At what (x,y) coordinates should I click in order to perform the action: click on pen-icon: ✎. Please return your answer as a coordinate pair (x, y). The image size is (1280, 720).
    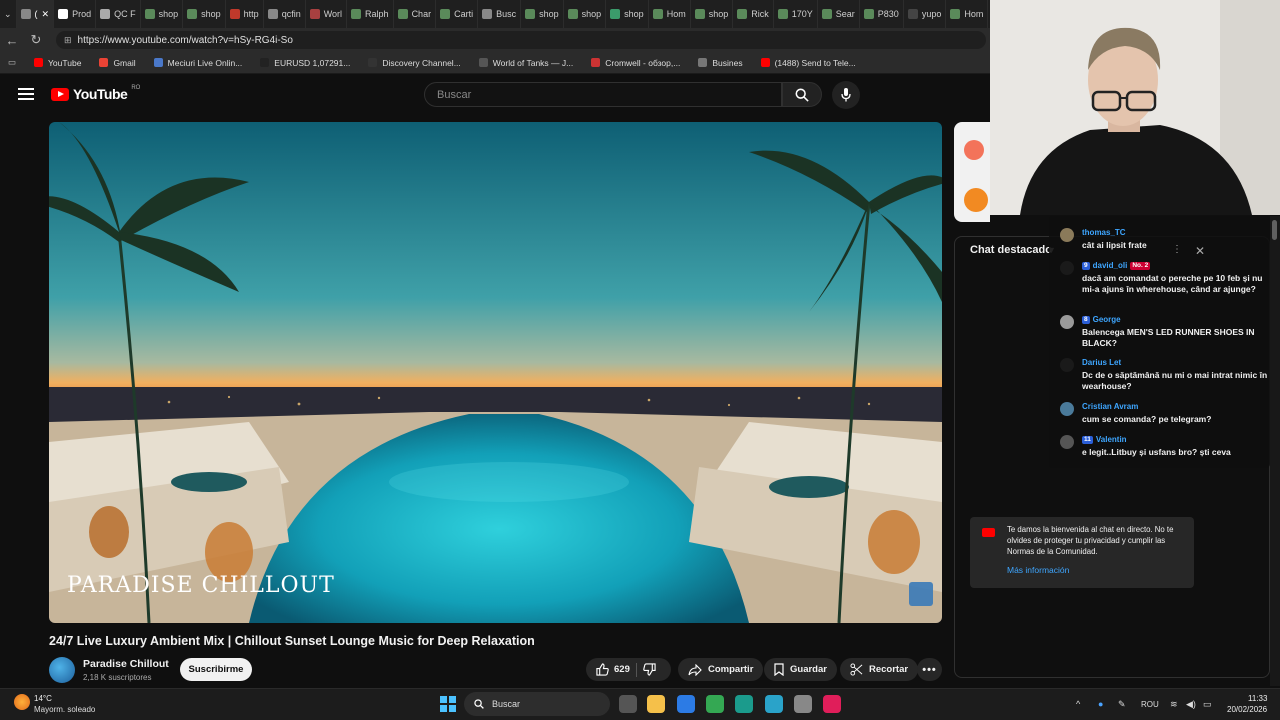
    Looking at the image, I should click on (1122, 704).